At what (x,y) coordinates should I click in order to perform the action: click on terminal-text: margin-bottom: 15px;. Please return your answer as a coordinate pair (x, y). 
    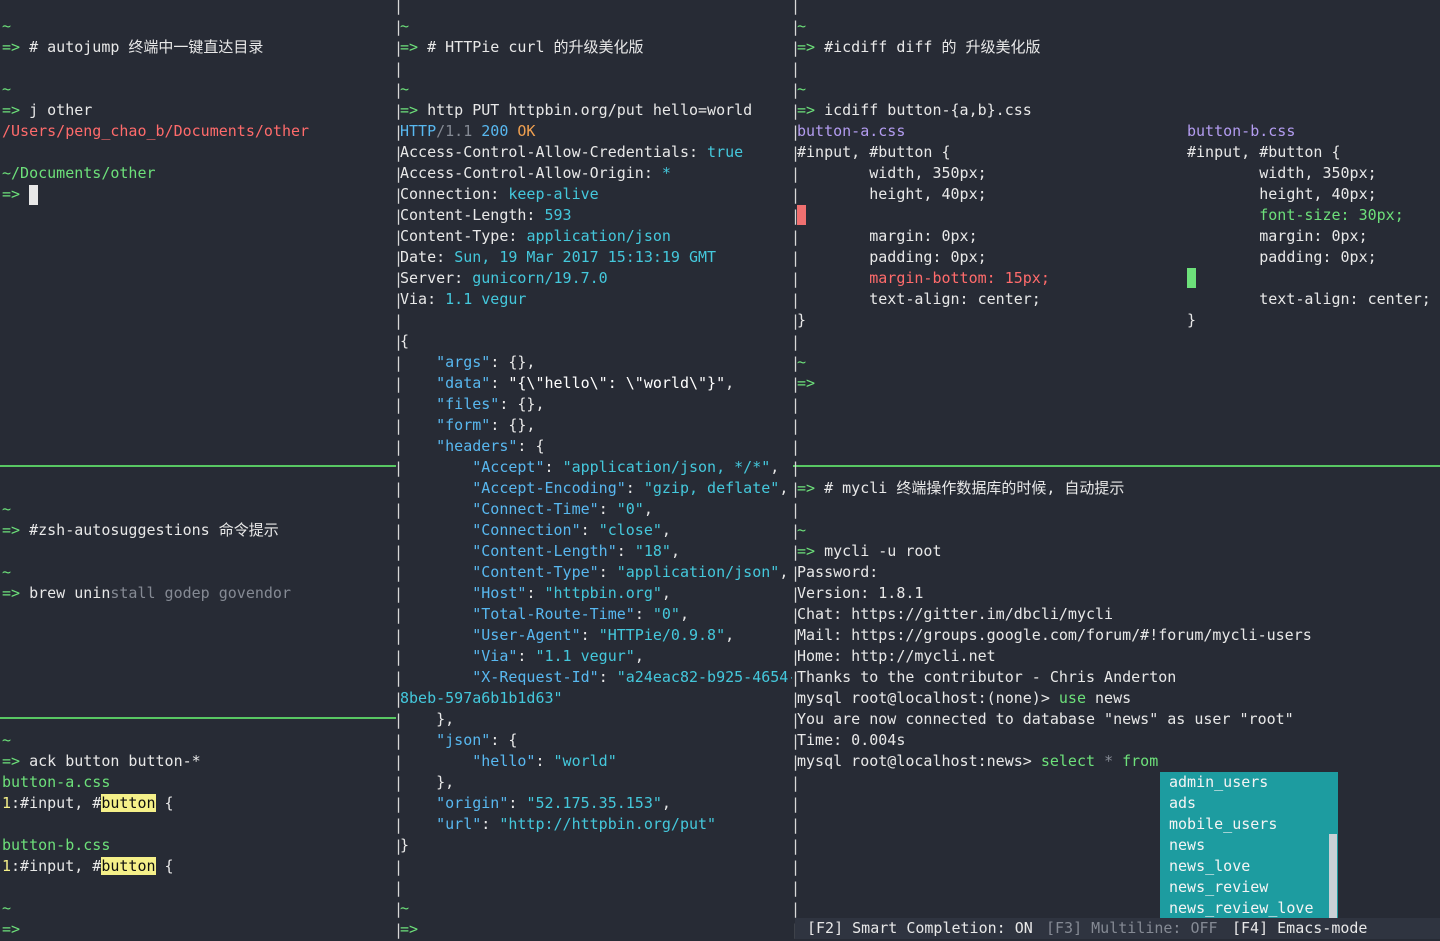
    Looking at the image, I should click on (959, 278).